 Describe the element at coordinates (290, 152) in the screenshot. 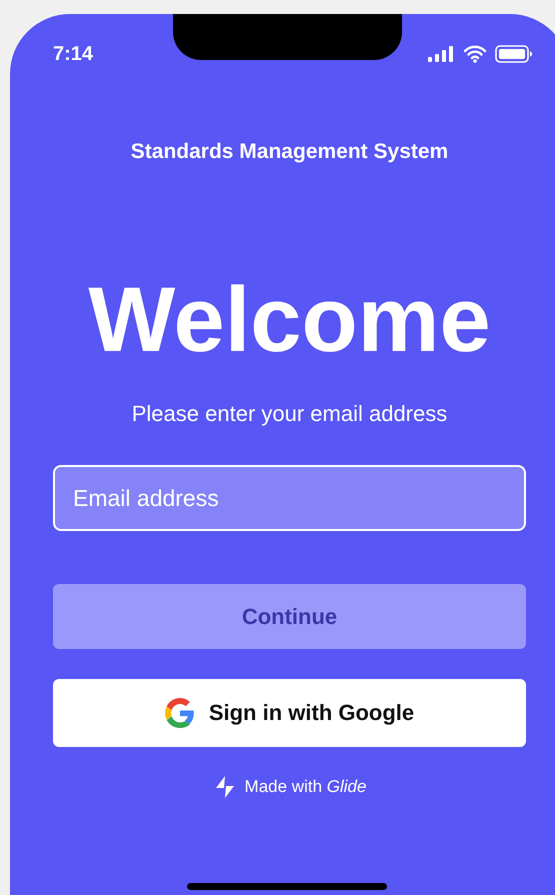

I see `app-title: Standards Management System` at that location.